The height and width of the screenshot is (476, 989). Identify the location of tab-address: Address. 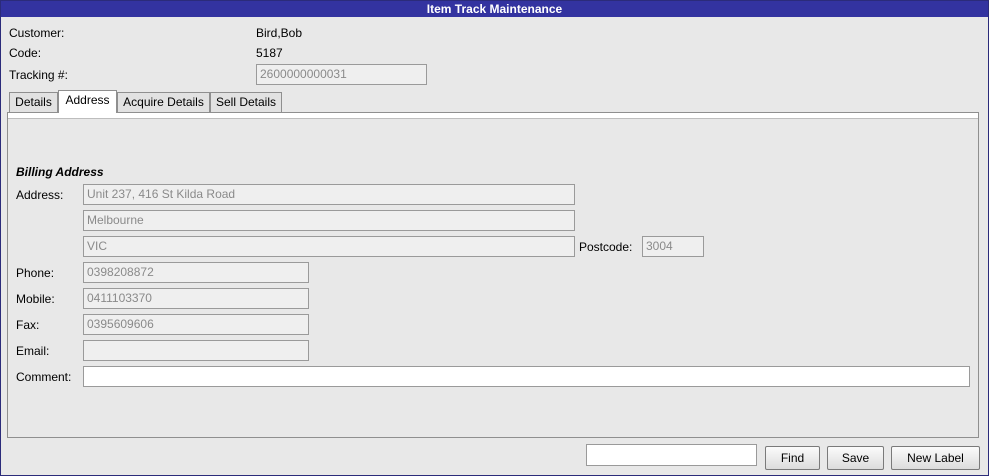
(87, 101).